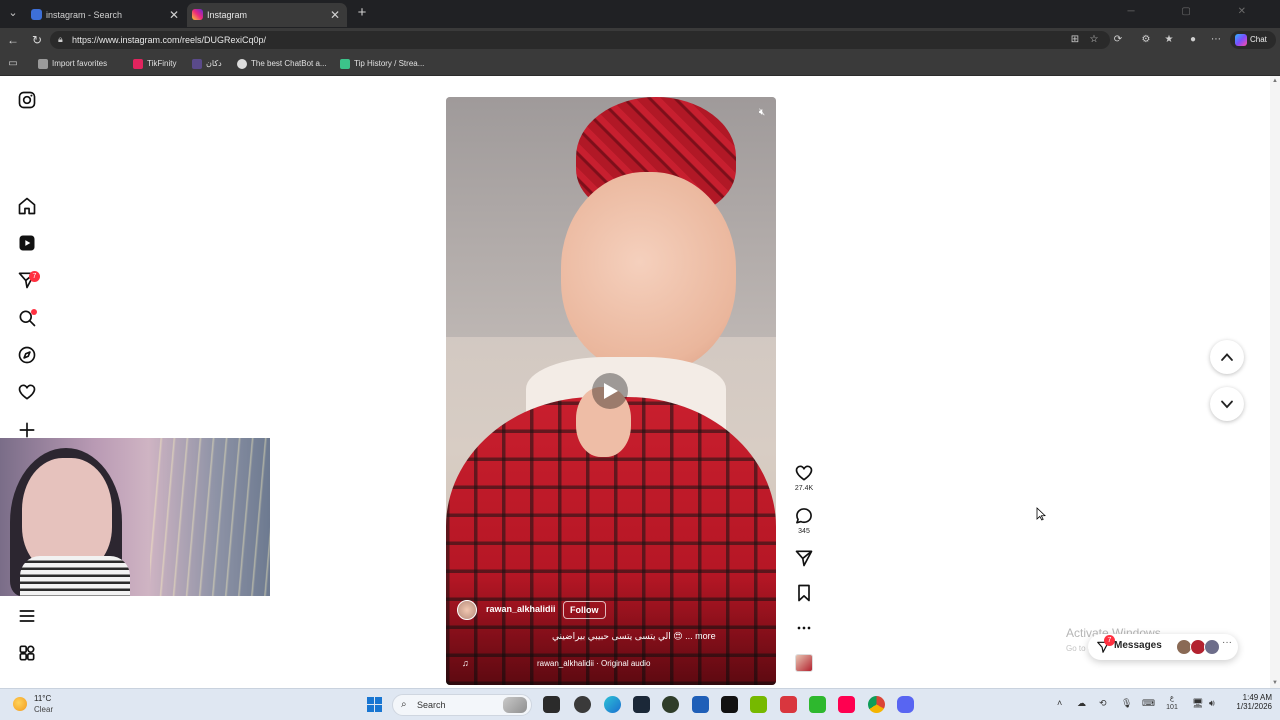  What do you see at coordinates (611, 630) in the screenshot?
I see `video-bottom-shade` at bounding box center [611, 630].